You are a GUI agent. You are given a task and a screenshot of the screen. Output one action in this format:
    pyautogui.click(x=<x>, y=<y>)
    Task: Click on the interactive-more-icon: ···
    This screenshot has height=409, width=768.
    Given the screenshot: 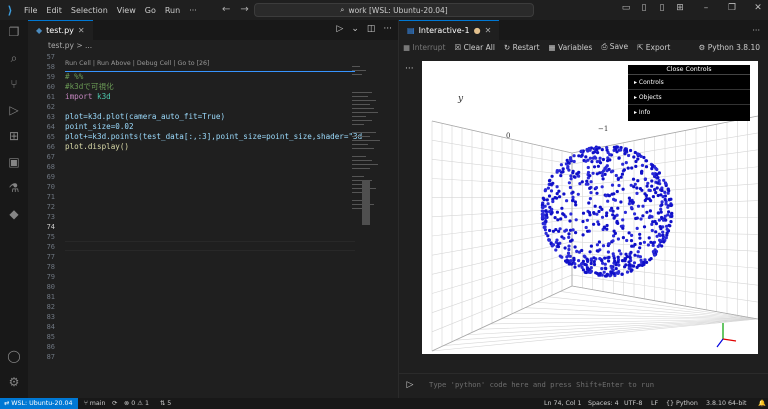 What is the action you would take?
    pyautogui.click(x=756, y=30)
    